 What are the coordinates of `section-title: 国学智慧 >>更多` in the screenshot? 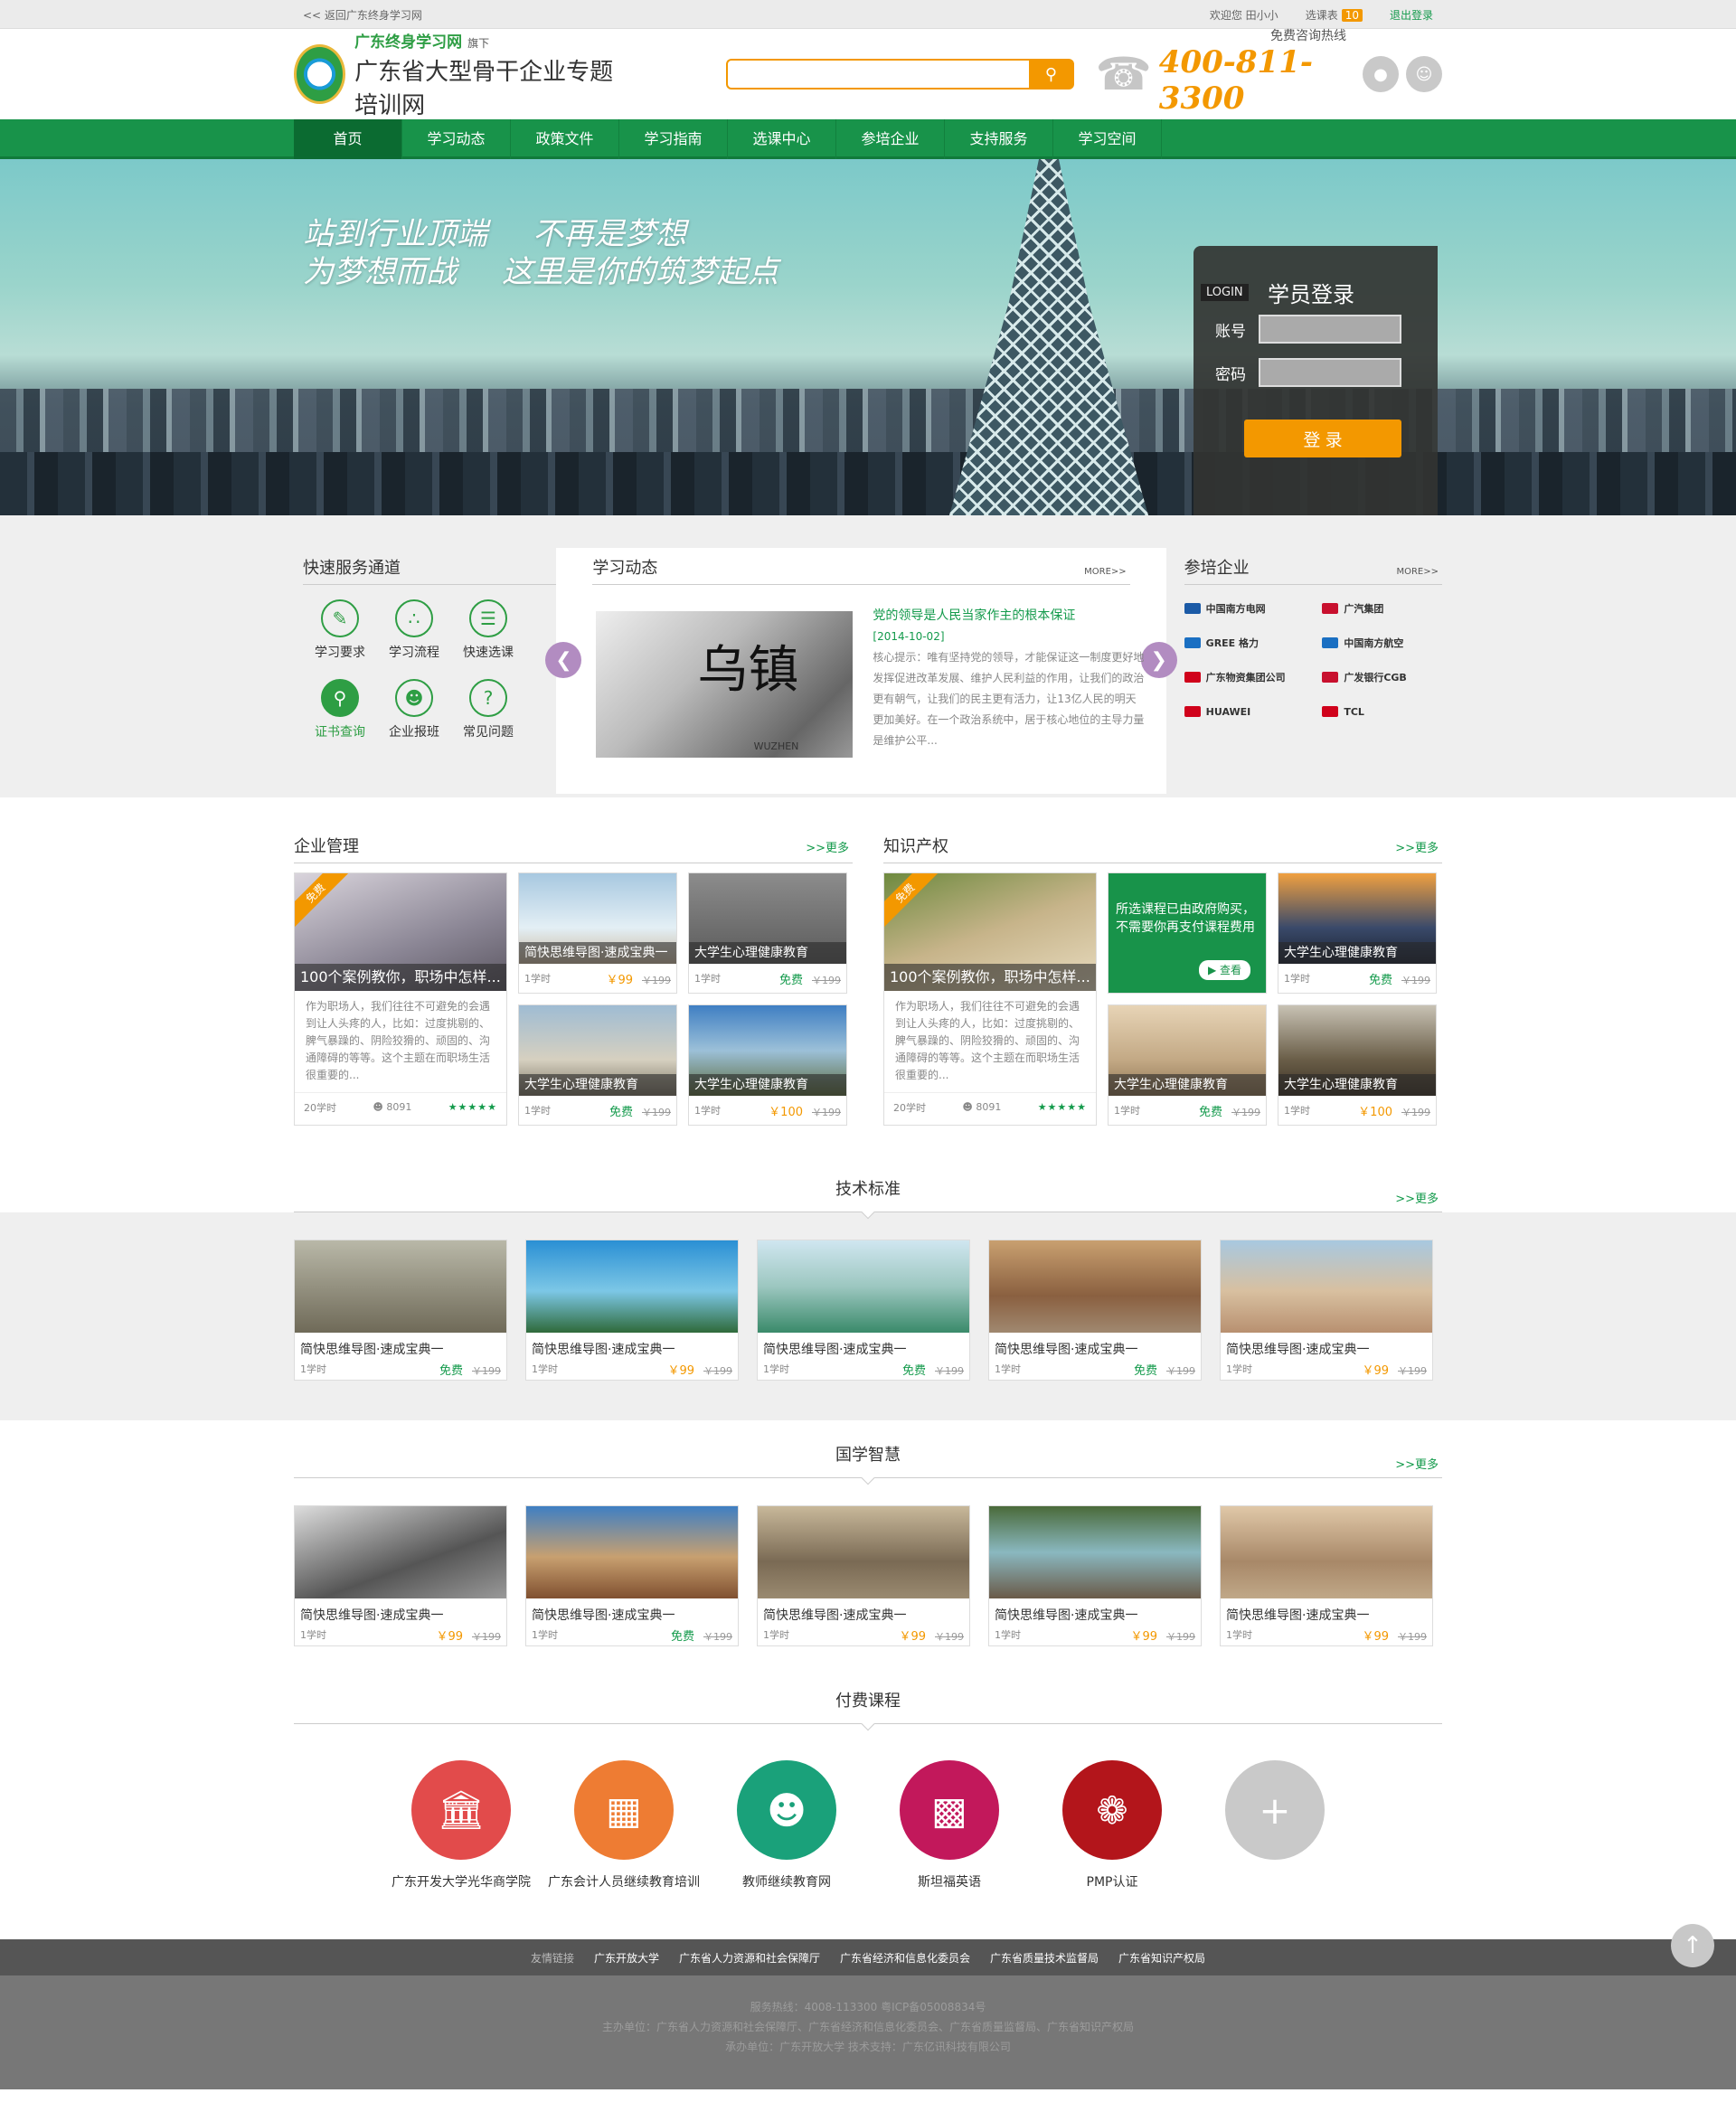 It's located at (868, 1460).